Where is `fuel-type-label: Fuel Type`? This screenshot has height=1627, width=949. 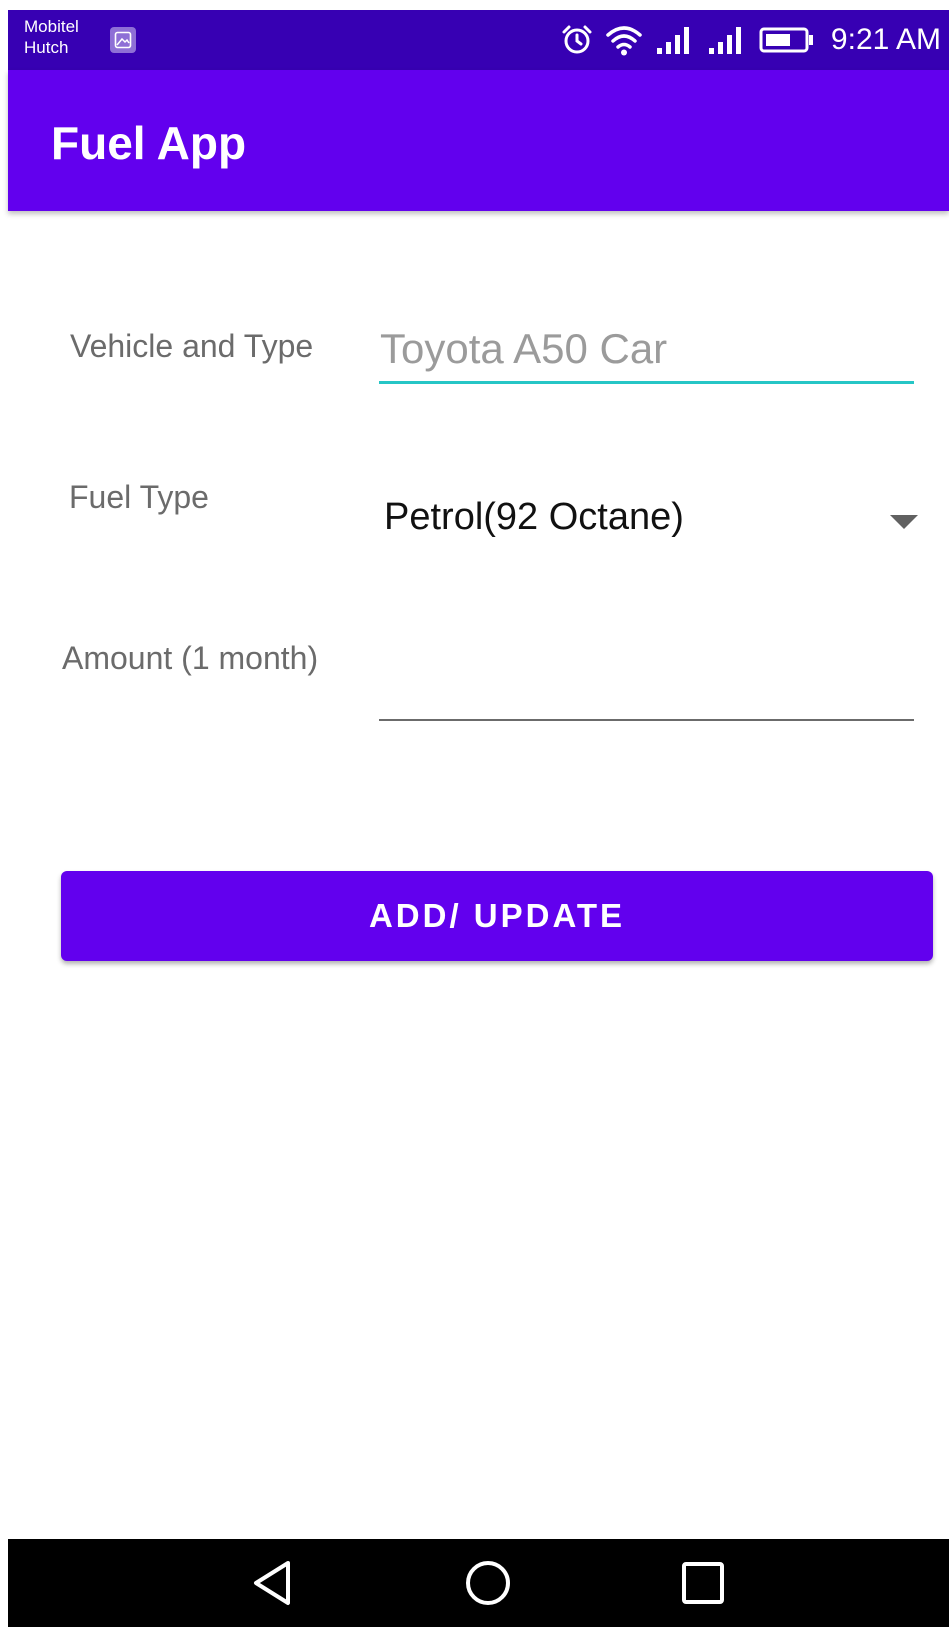 fuel-type-label: Fuel Type is located at coordinates (139, 497).